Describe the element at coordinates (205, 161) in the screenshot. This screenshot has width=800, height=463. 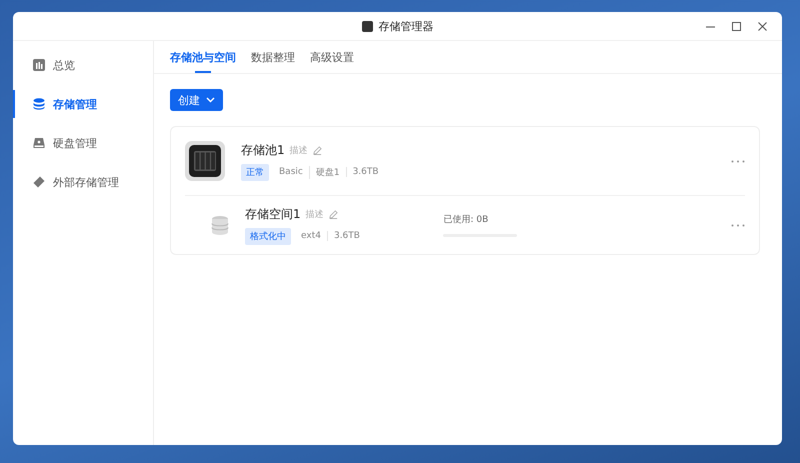
I see `storage-pool-icon` at that location.